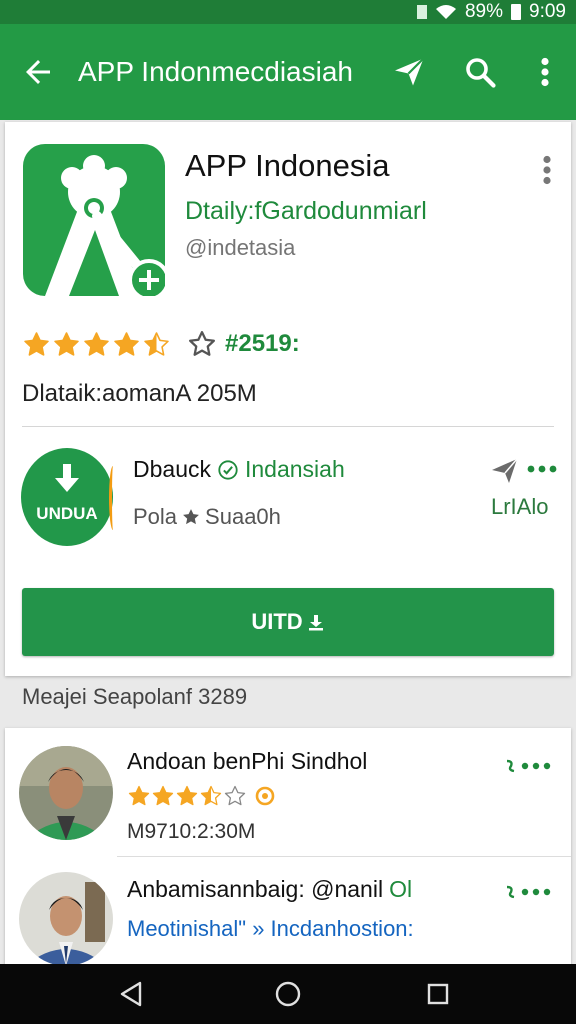 The width and height of the screenshot is (576, 1024). Describe the element at coordinates (132, 994) in the screenshot. I see `nav-back-icon` at that location.